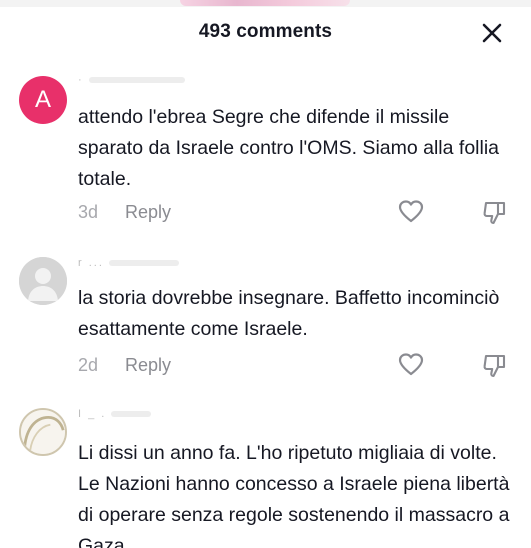 Image resolution: width=531 pixels, height=548 pixels. I want to click on username: ·, so click(131, 80).